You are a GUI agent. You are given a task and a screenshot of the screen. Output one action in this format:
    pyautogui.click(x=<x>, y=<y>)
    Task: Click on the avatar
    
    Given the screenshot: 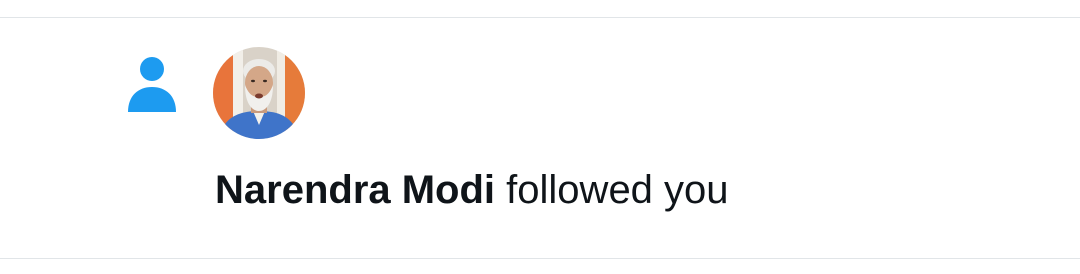 What is the action you would take?
    pyautogui.click(x=259, y=93)
    